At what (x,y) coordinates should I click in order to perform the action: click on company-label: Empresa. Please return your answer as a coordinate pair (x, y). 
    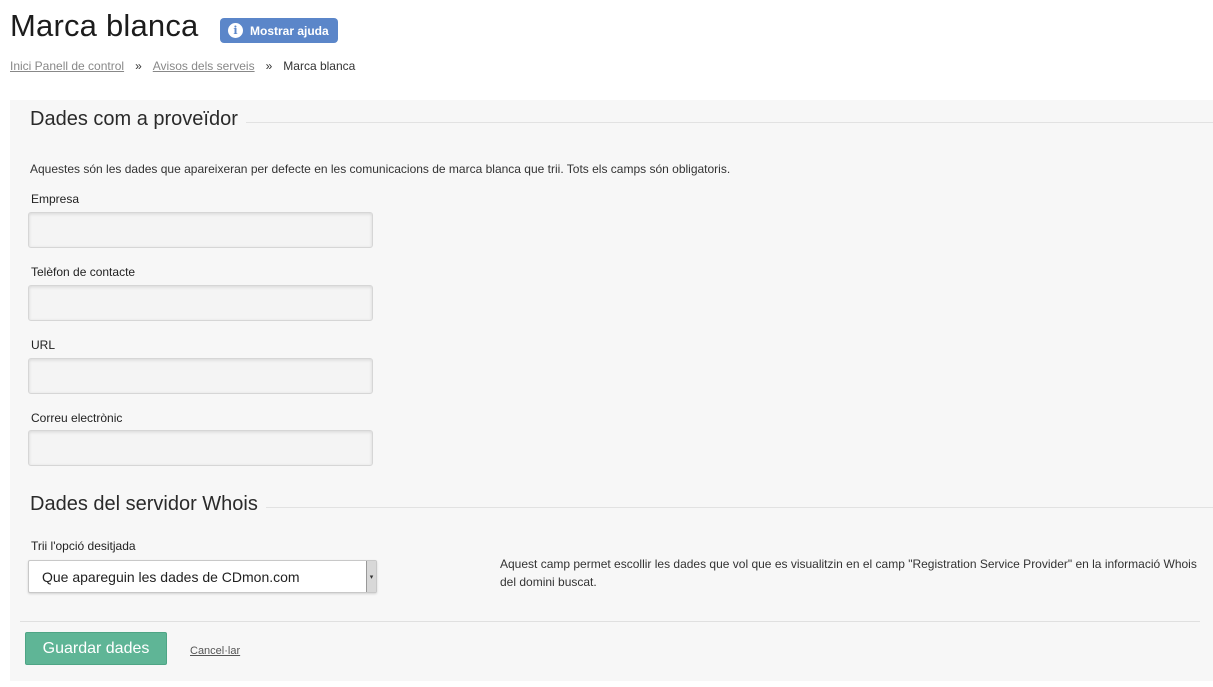
    Looking at the image, I should click on (55, 199).